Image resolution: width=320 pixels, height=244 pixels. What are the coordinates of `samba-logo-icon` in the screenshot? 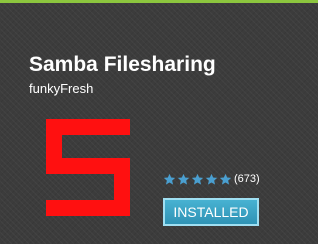 It's located at (88, 167).